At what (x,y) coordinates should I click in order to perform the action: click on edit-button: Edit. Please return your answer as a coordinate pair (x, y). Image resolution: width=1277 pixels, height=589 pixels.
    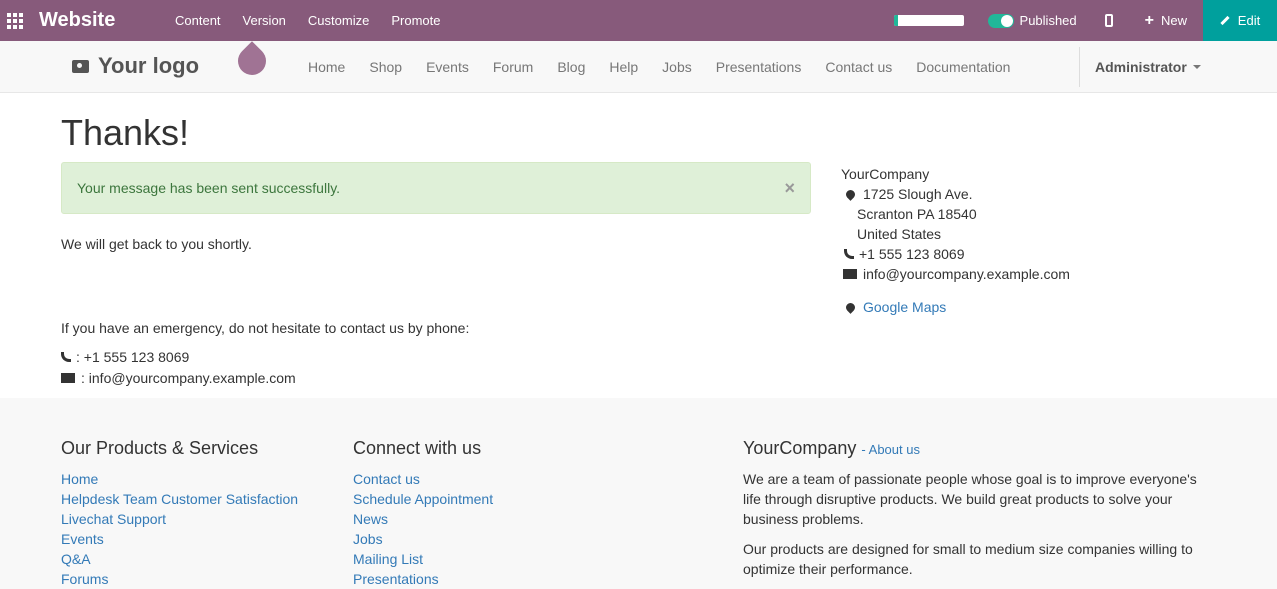
    Looking at the image, I should click on (1240, 20).